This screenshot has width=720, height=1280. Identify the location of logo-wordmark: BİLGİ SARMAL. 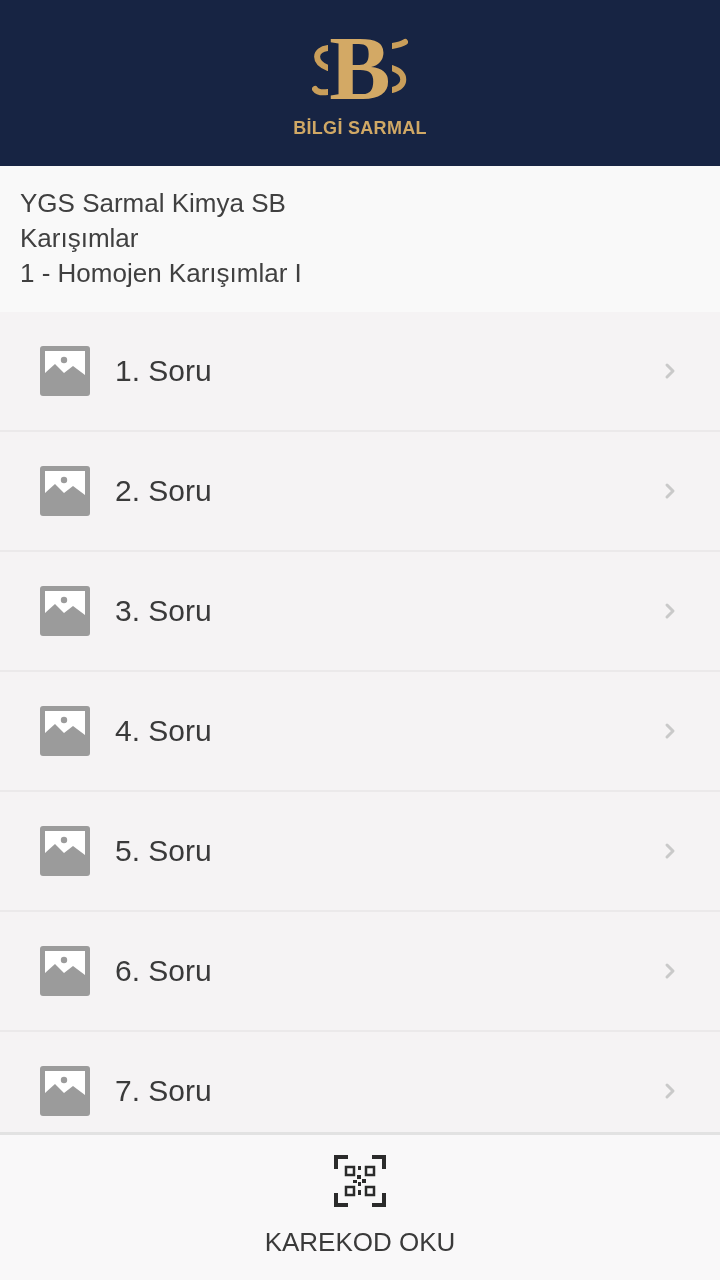
(360, 128).